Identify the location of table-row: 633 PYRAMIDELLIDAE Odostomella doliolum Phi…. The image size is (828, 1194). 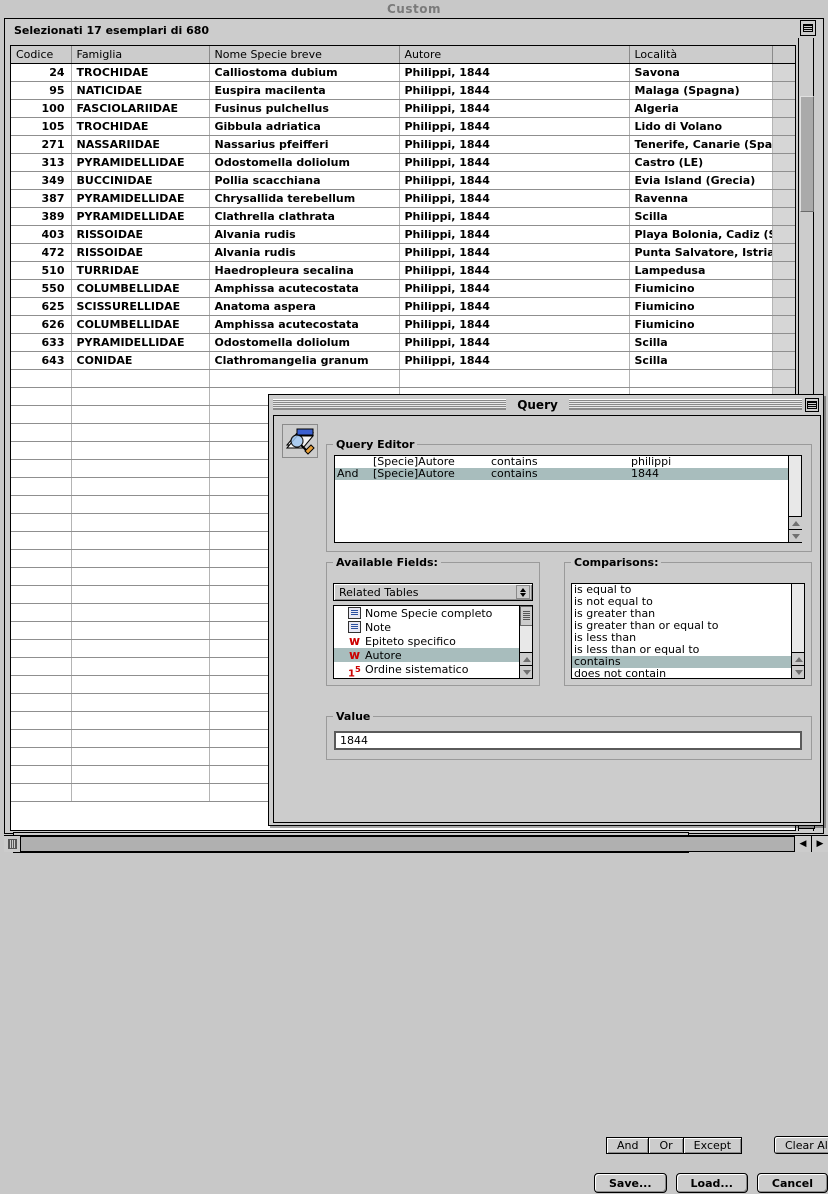
(403, 342).